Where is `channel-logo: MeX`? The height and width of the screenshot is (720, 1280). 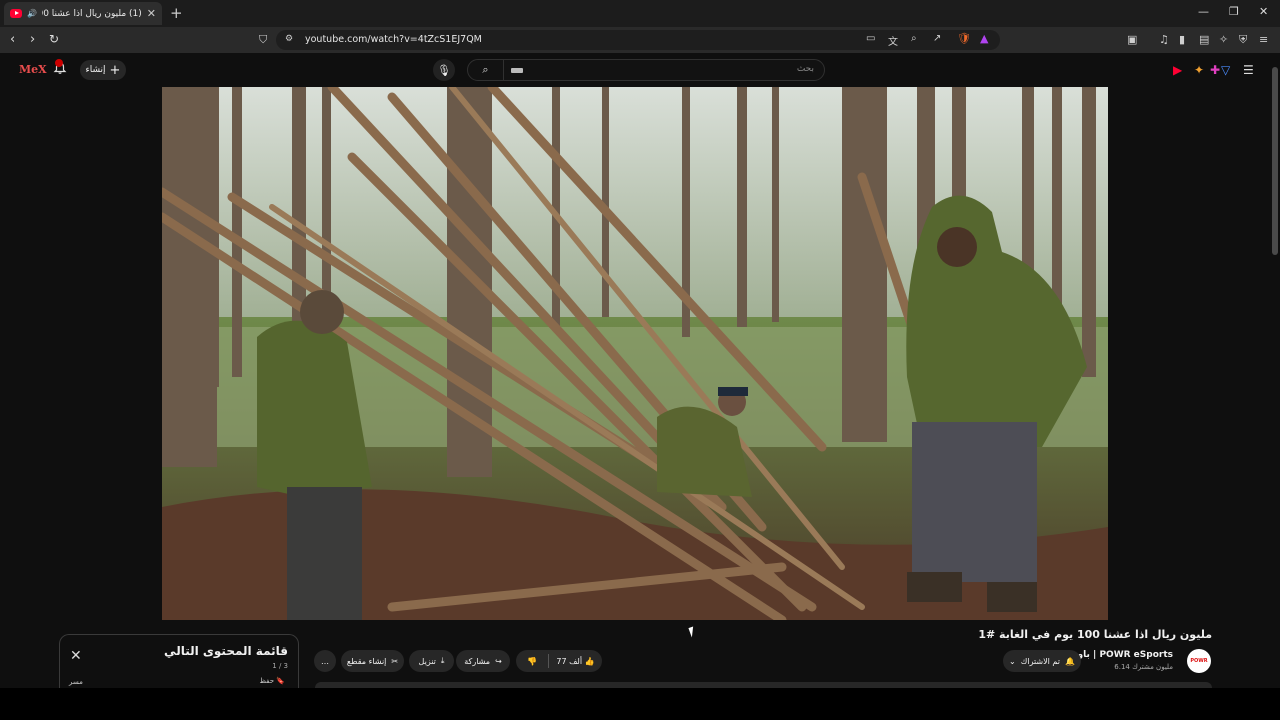 channel-logo: MeX is located at coordinates (33, 69).